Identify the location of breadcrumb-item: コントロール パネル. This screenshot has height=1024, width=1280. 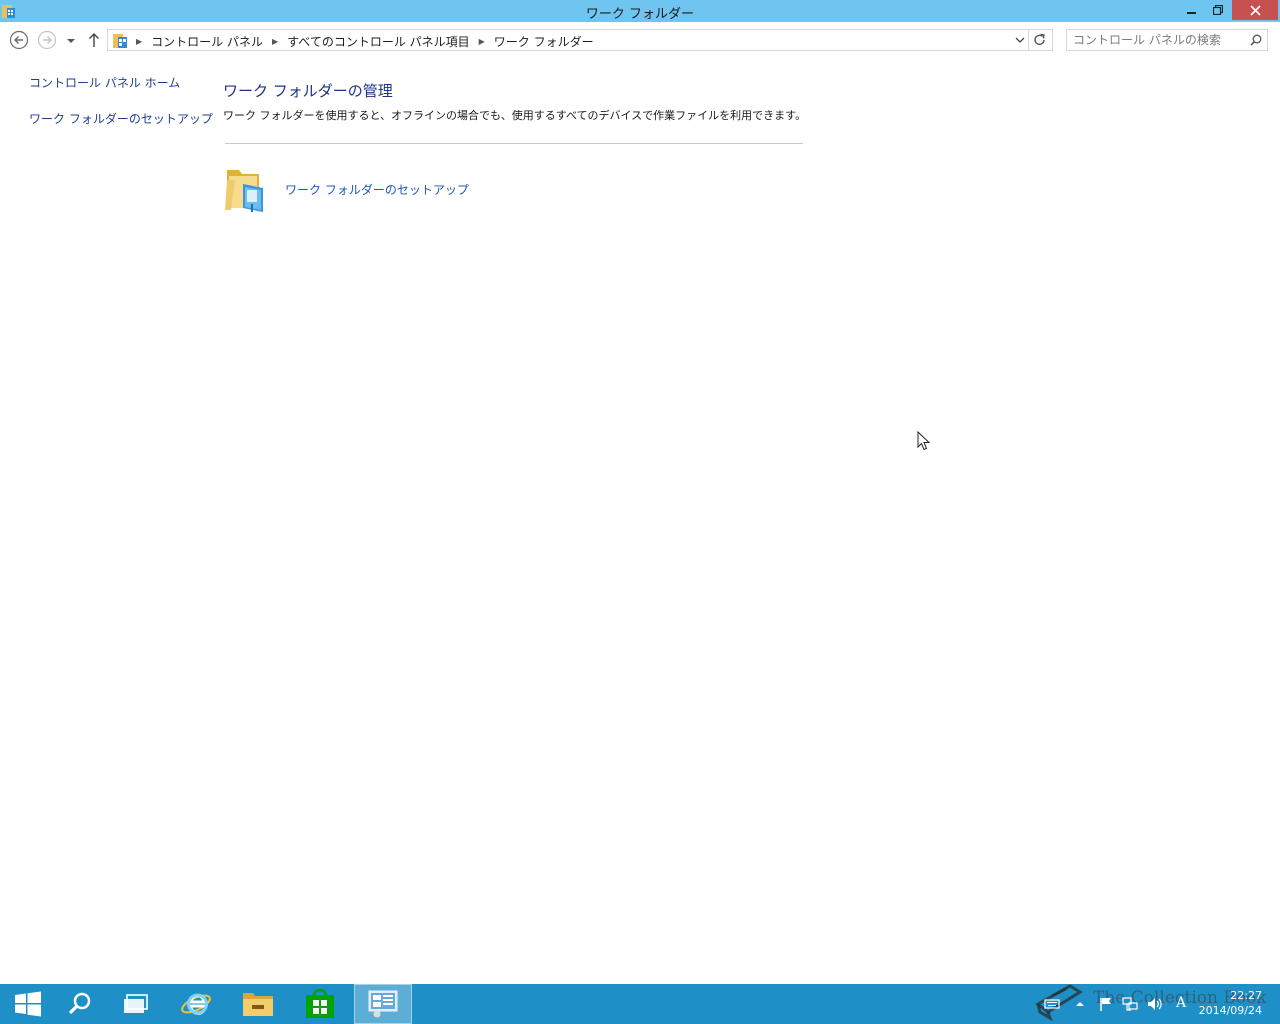
(207, 41).